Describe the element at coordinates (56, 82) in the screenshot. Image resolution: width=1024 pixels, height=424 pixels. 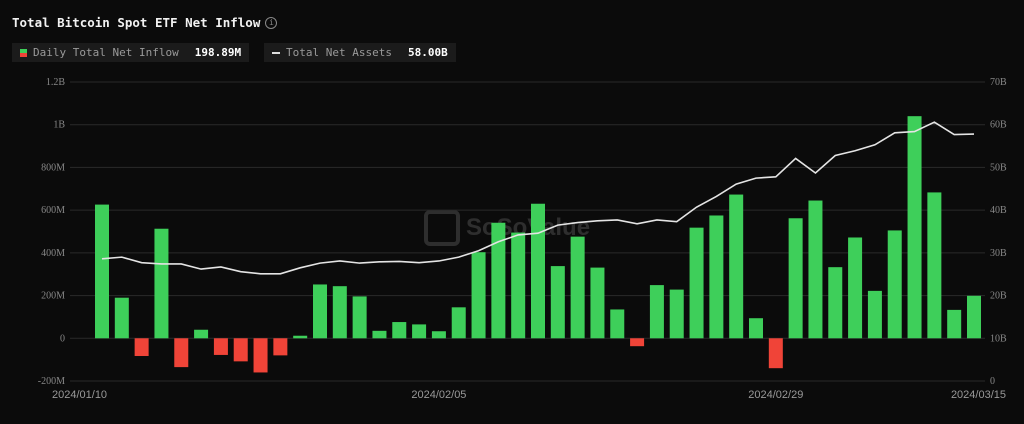
I see `left-tick-label: 1.2B` at that location.